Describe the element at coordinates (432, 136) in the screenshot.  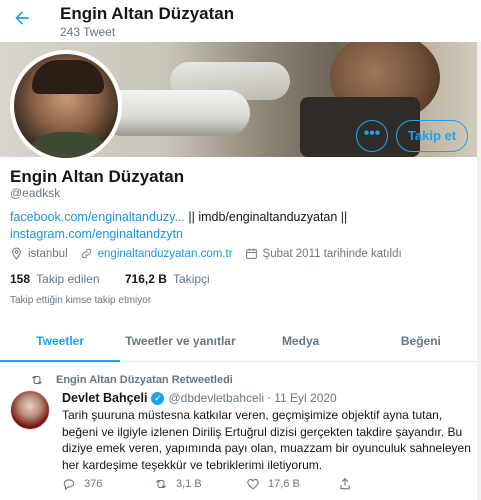
I see `follow-button: Takip et` at that location.